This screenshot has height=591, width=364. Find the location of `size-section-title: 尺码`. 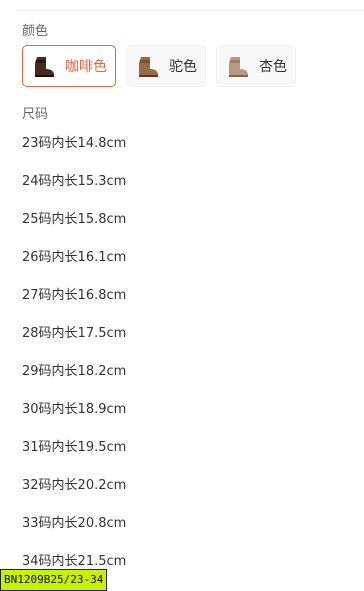

size-section-title: 尺码 is located at coordinates (35, 114).